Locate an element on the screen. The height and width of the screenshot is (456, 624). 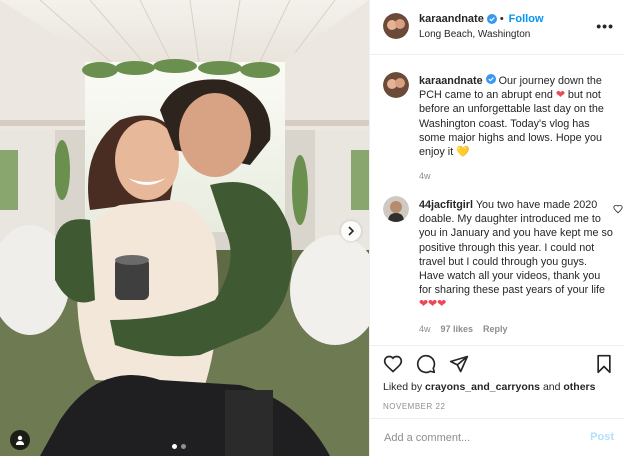
commenter-avatar is located at coordinates (396, 209).